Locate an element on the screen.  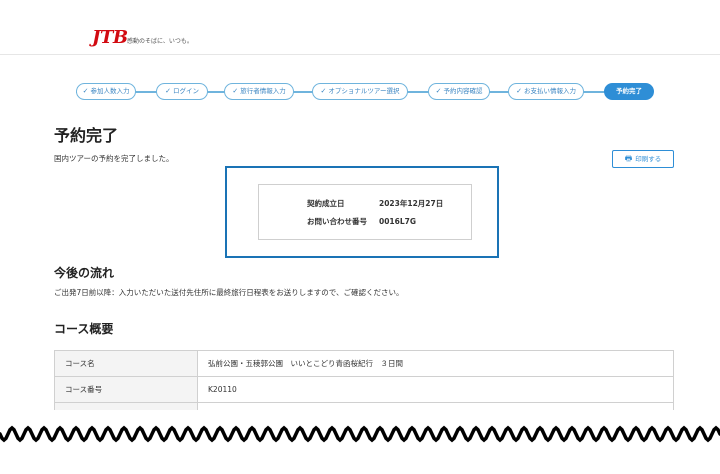
step-optional-tour: ✓ オプショナルツアー選択 is located at coordinates (360, 91).